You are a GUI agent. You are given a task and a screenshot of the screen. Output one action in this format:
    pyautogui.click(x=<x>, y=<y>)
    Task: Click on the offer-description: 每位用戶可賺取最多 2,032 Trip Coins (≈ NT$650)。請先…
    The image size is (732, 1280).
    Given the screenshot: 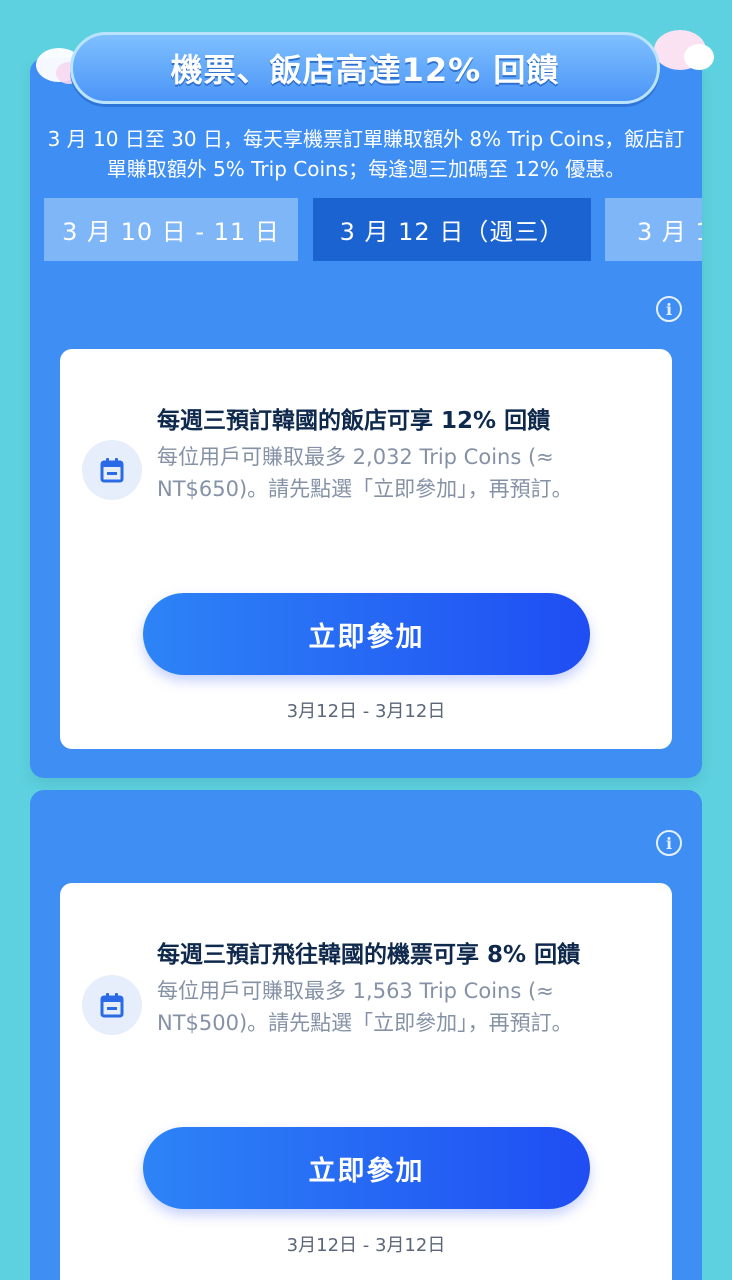 What is the action you would take?
    pyautogui.click(x=365, y=473)
    